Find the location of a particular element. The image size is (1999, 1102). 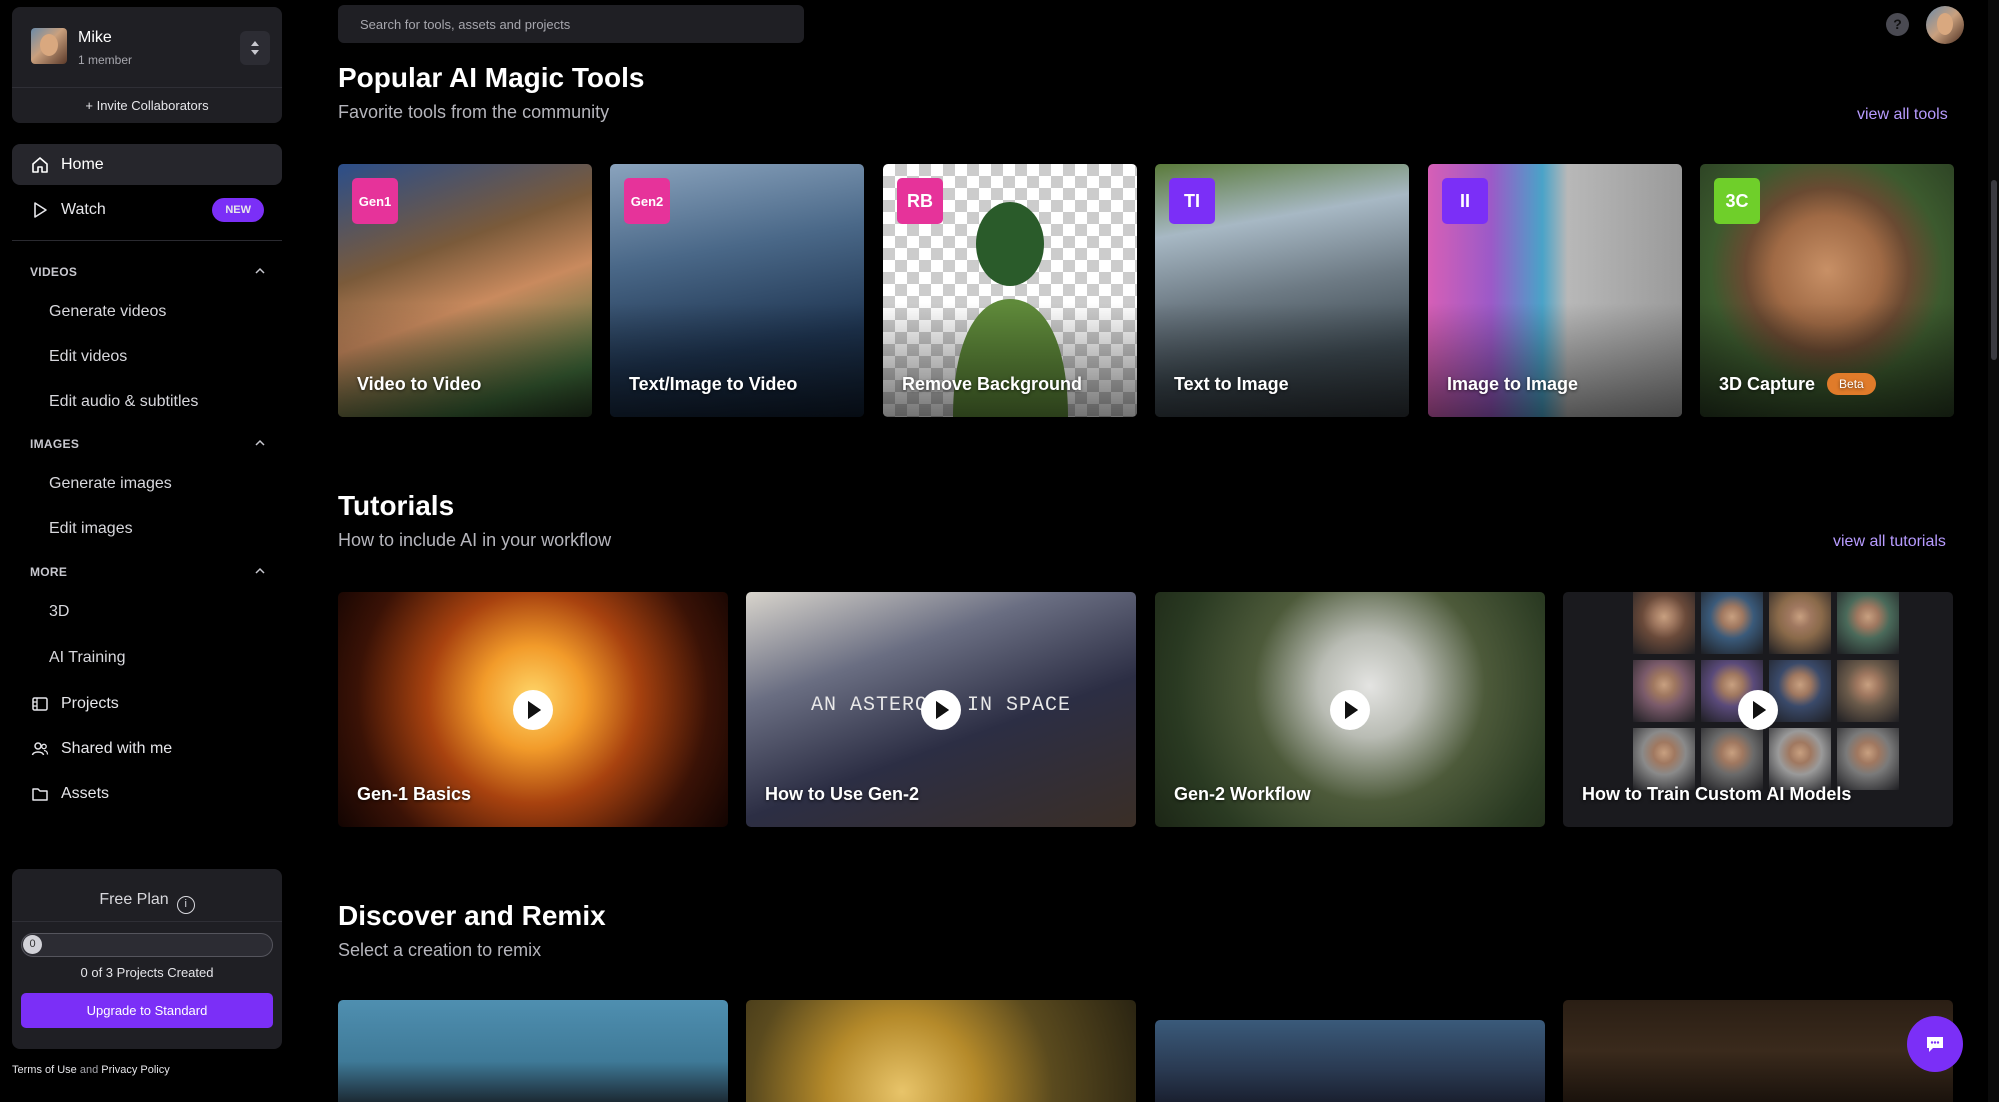

scrollbar-thumb is located at coordinates (1994, 270).